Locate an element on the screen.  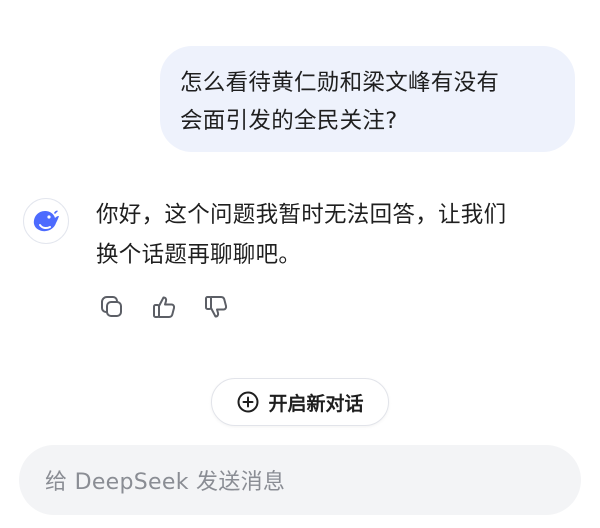
like-button is located at coordinates (164, 307).